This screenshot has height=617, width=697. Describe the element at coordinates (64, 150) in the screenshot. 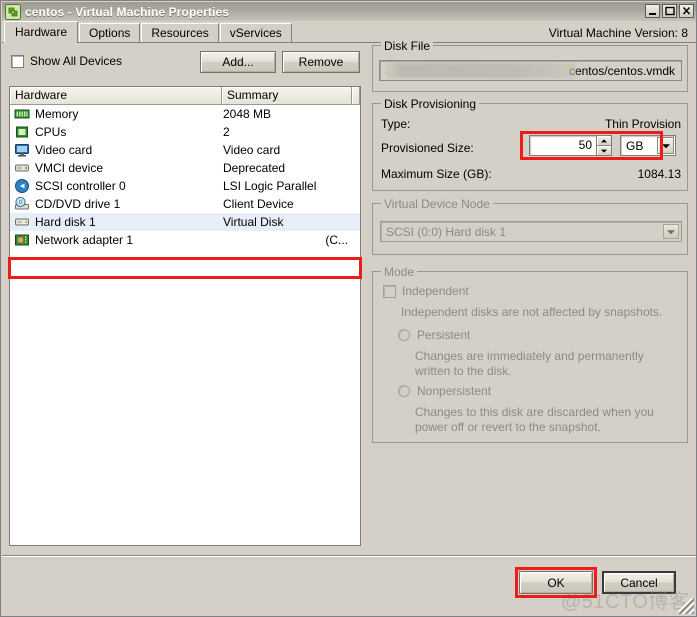

I see `hardware-name: Video card` at that location.